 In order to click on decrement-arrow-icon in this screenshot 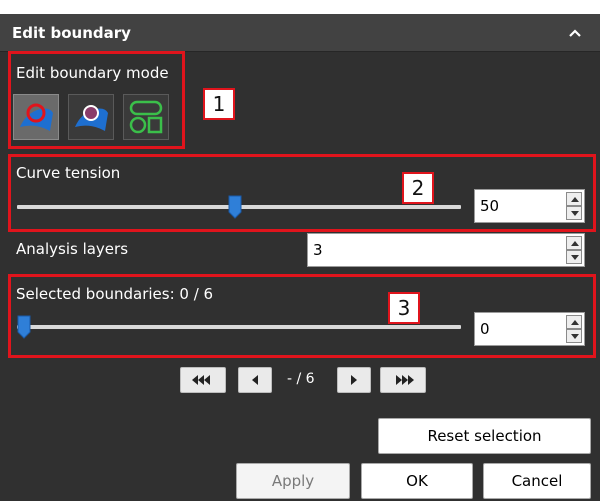, I will do `click(574, 257)`.